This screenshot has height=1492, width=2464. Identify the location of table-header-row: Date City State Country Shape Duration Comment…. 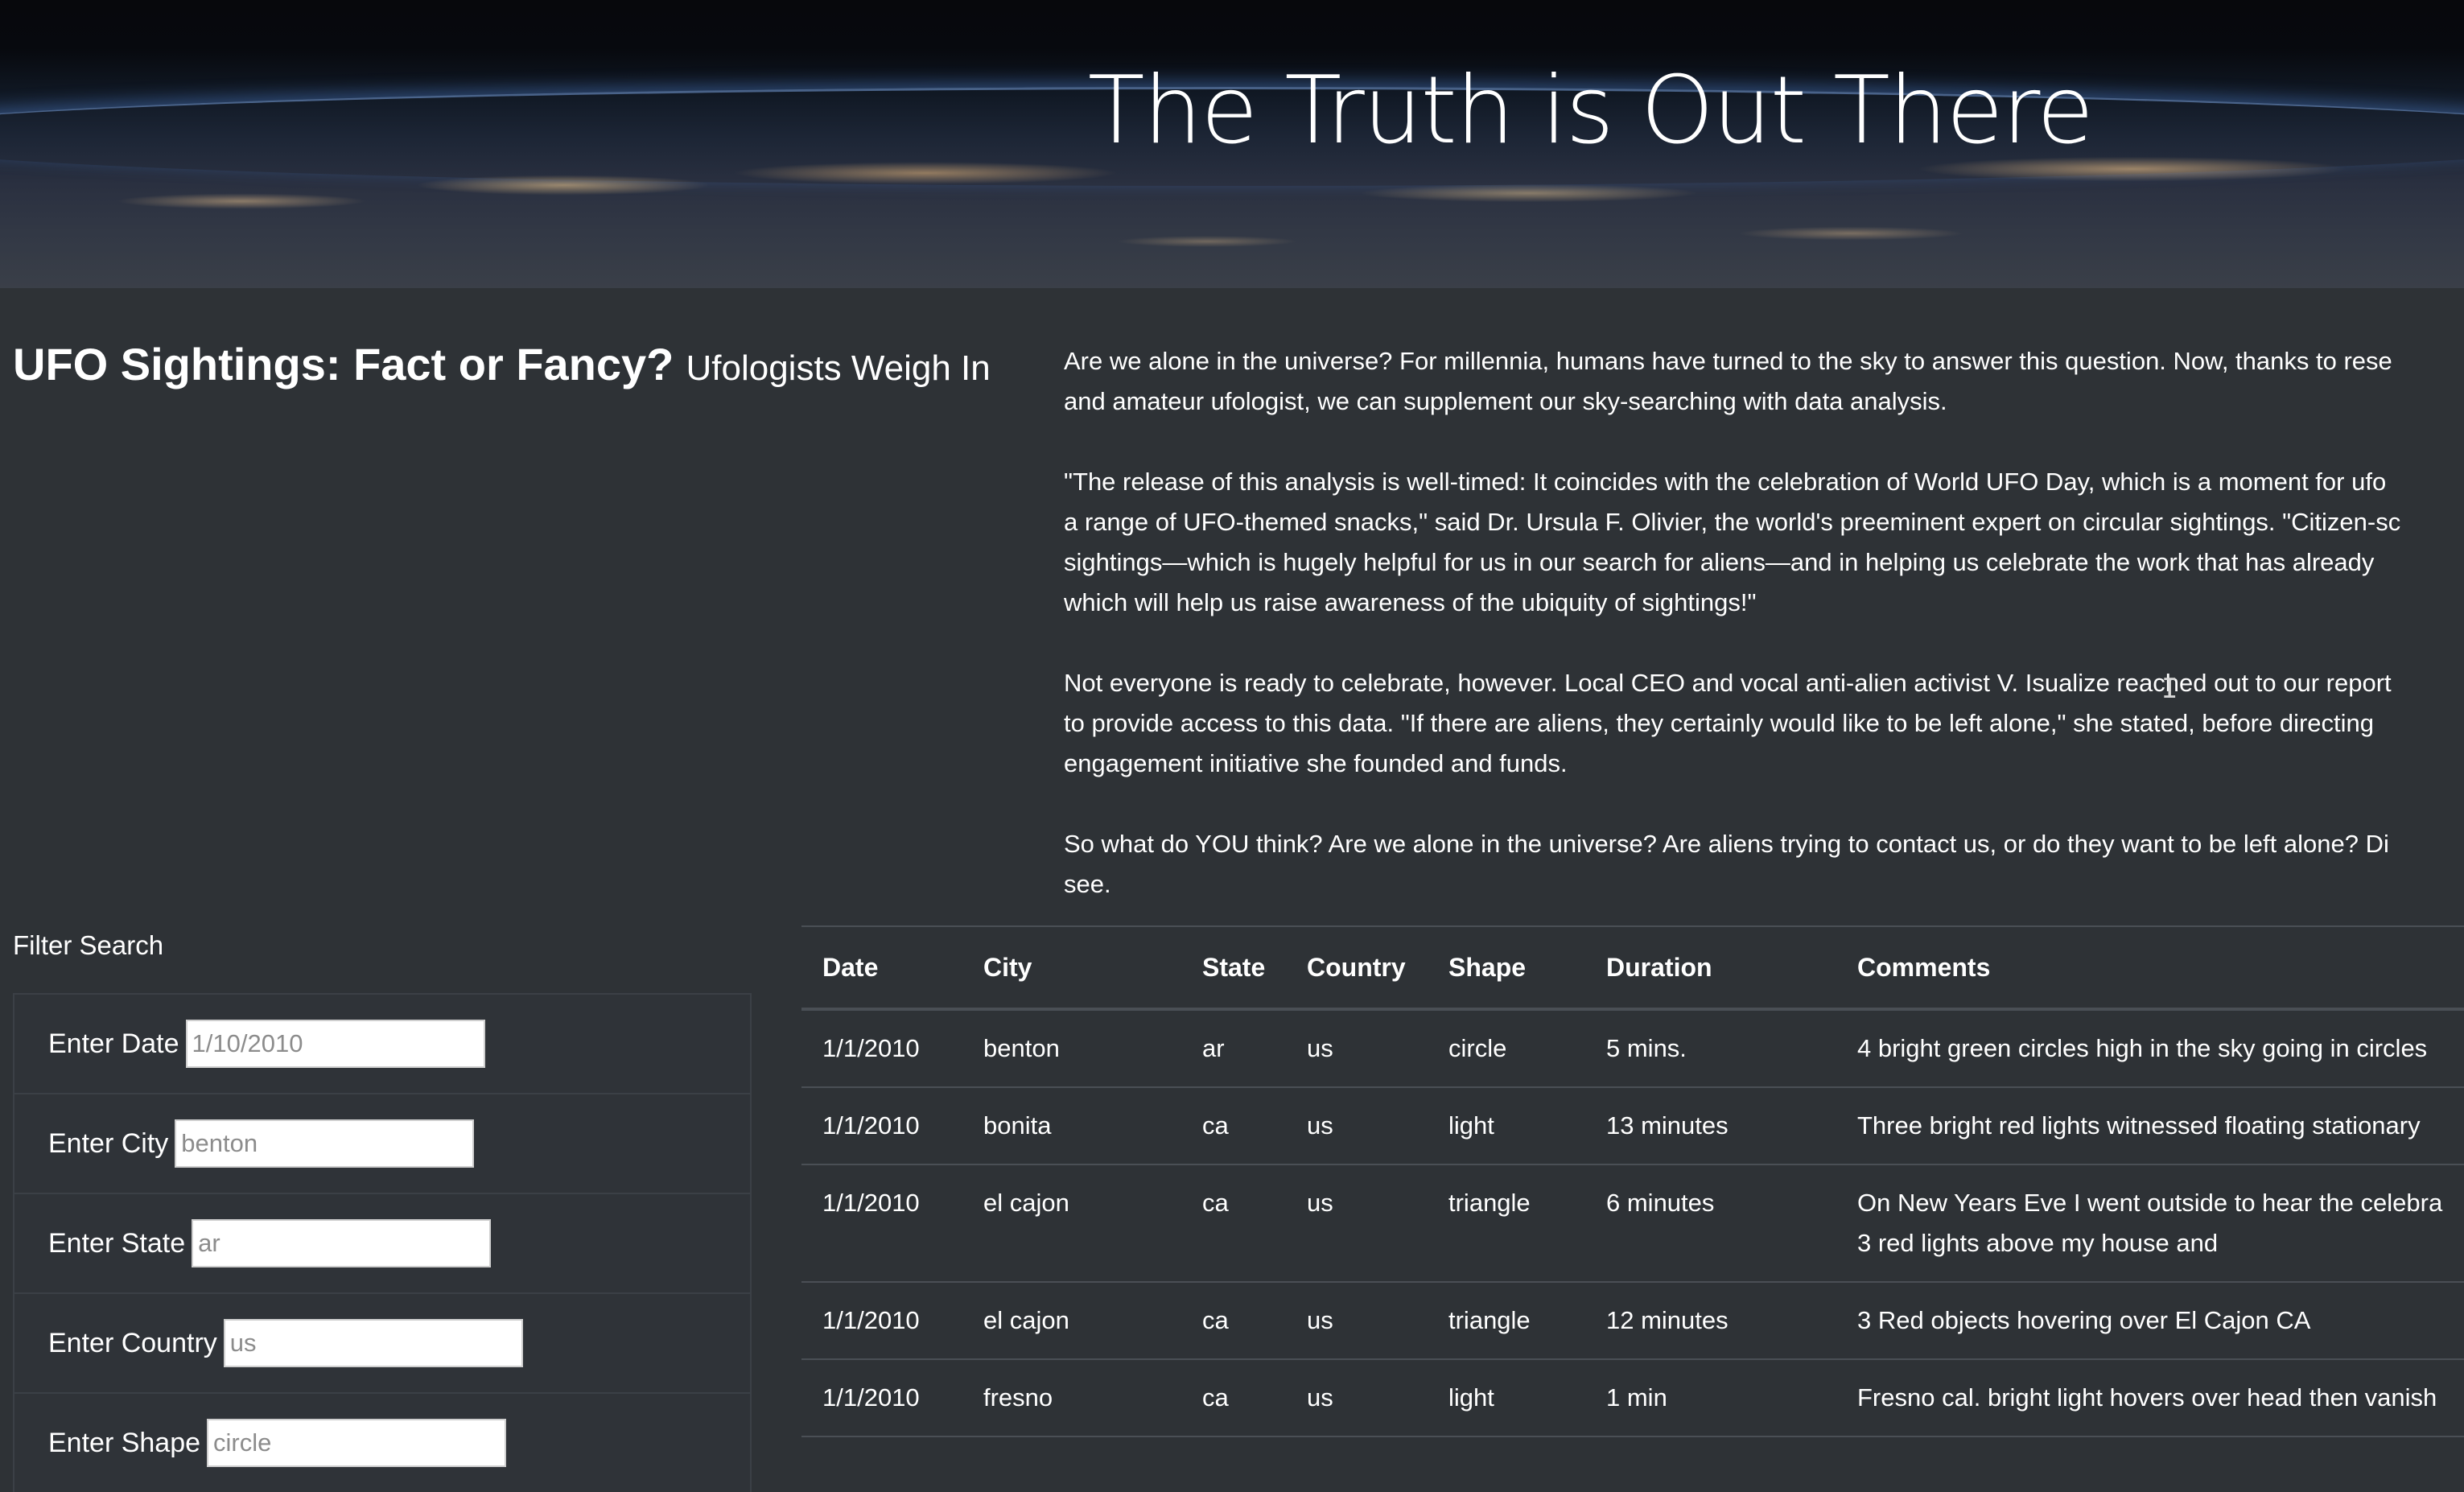
(1632, 968).